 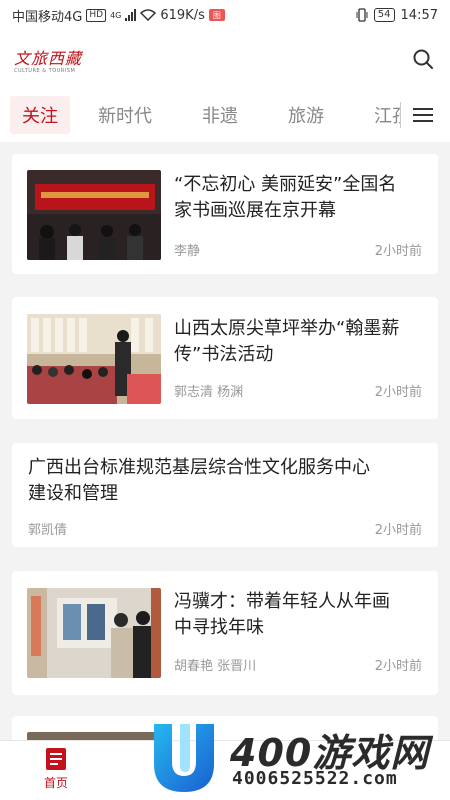 I want to click on news-title: “不忘初心 美丽延安”全国名 家书画巡展在京开幕, so click(x=285, y=198).